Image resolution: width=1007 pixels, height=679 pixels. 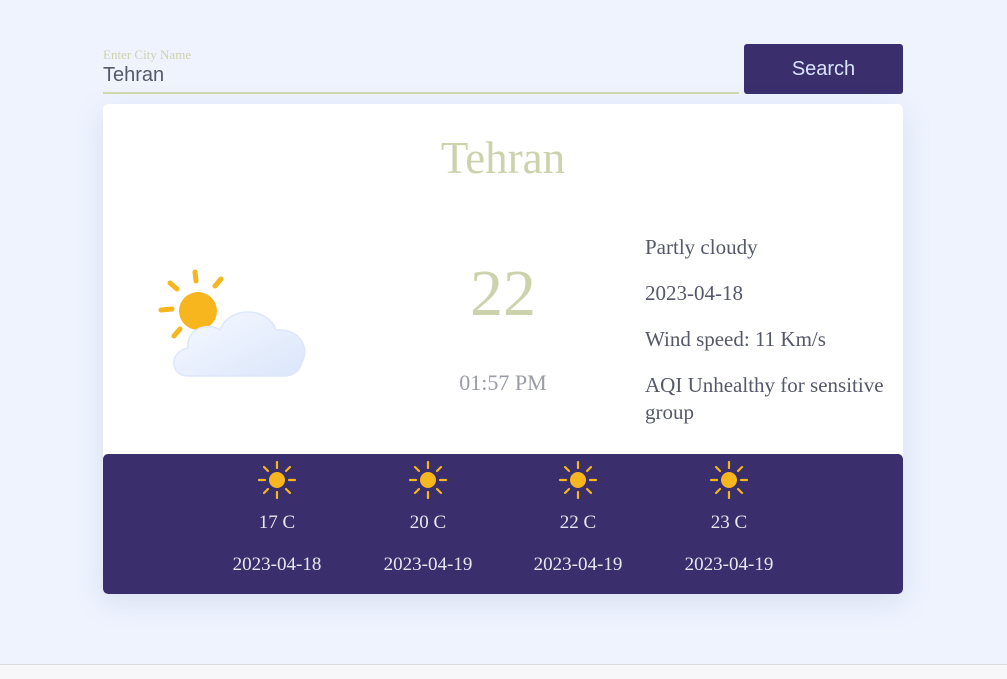 I want to click on partly-cloudy-icon, so click(x=232, y=323).